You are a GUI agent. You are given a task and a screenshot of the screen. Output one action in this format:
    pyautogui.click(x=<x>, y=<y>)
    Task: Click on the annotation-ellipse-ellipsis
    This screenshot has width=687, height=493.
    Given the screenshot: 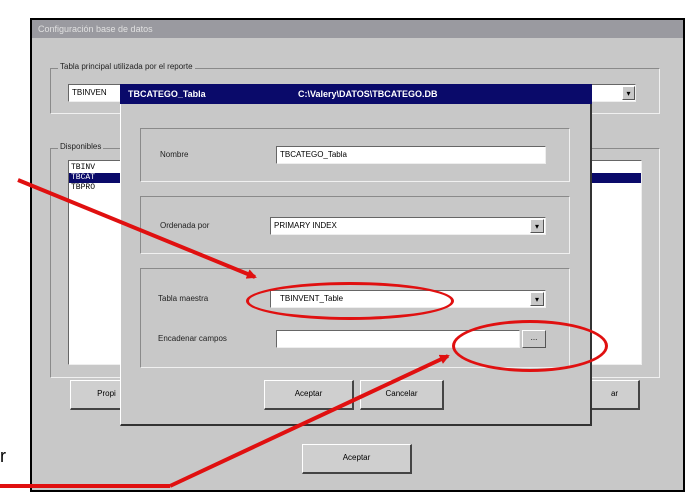 What is the action you would take?
    pyautogui.click(x=530, y=346)
    